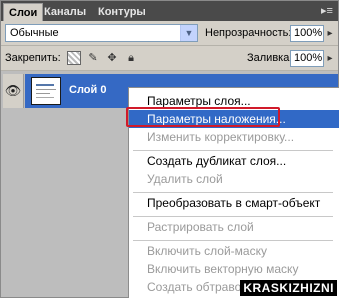 The height and width of the screenshot is (298, 339). I want to click on menu-item-convert-smart-object: Преобразовать в смарт-объект, so click(234, 203).